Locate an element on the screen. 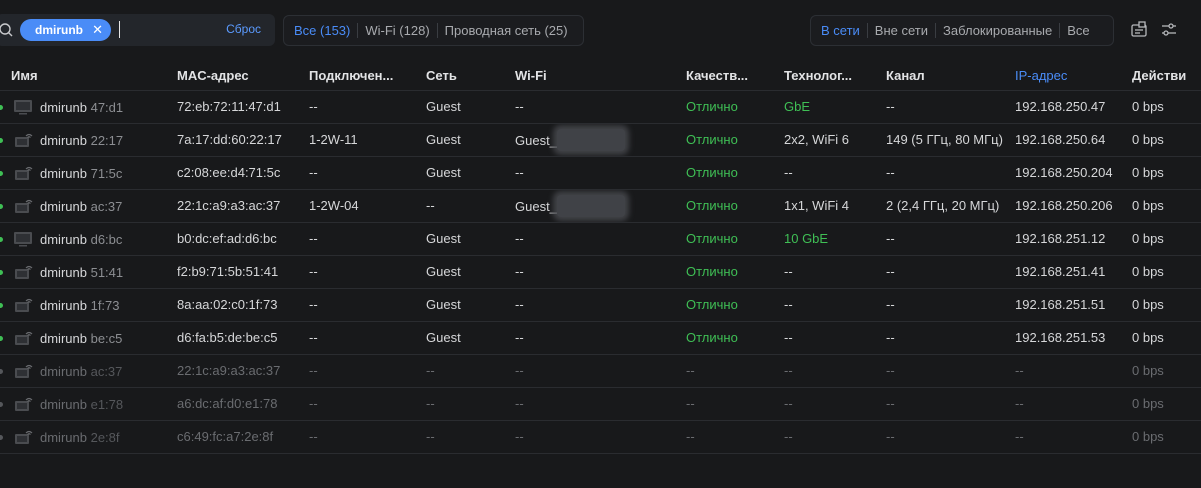  column-header-ip: IP-адрес is located at coordinates (1073, 75).